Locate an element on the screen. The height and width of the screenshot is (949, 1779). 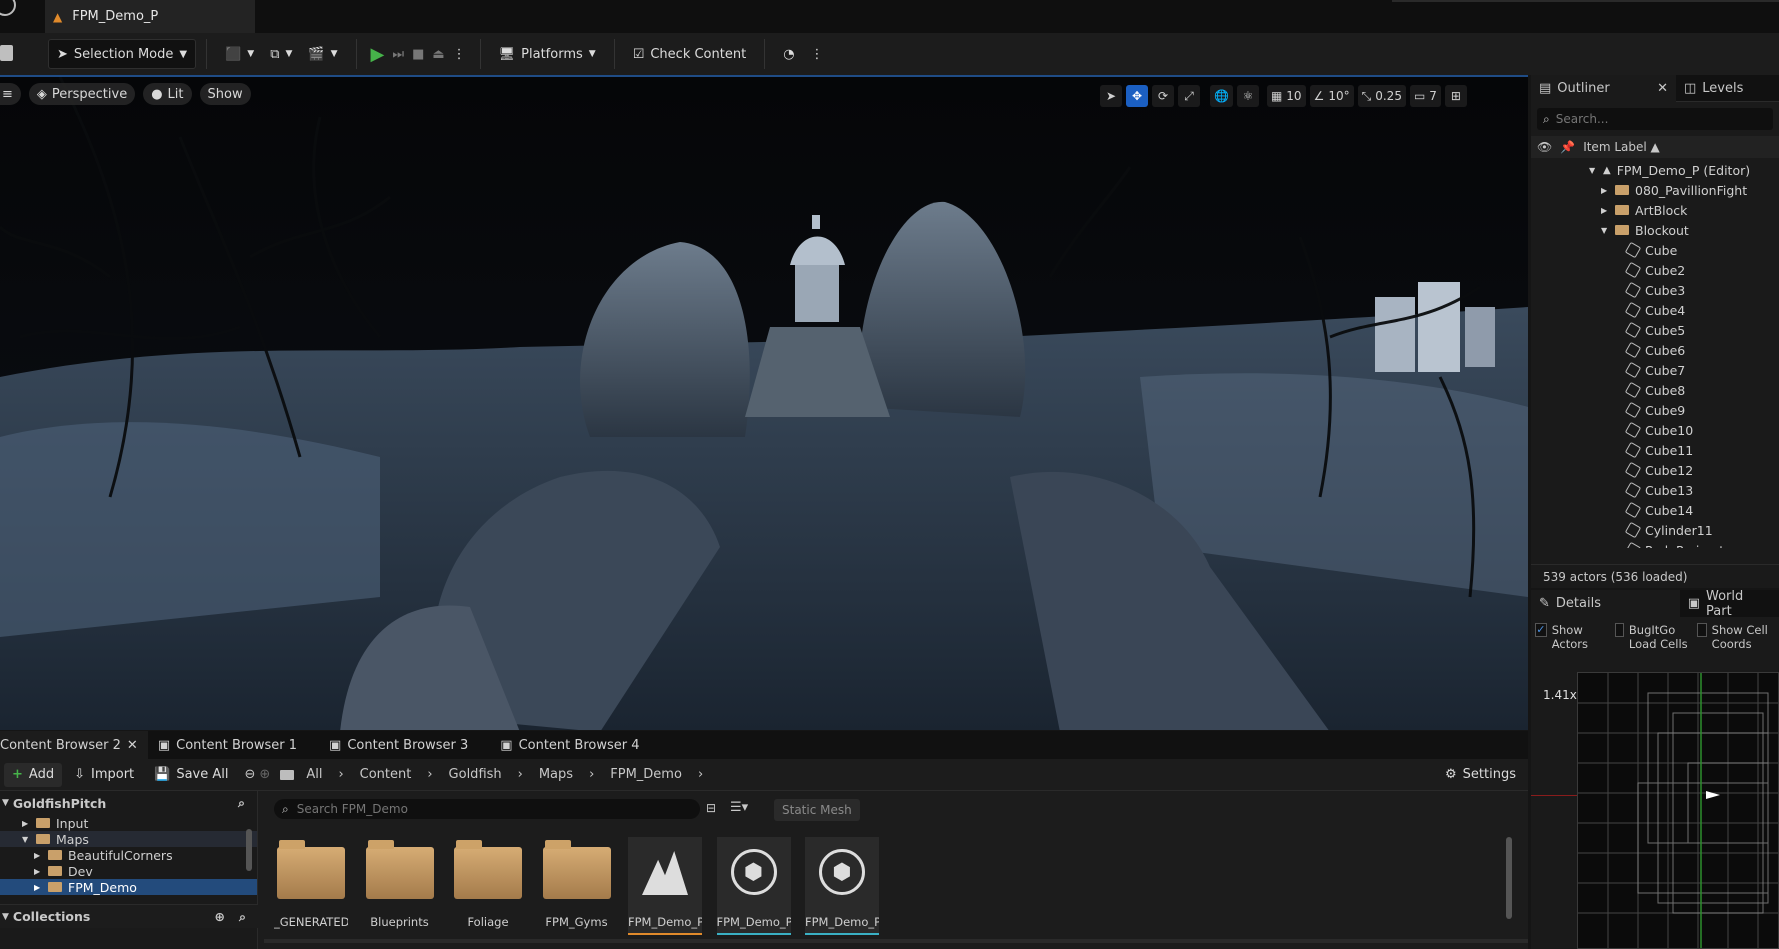
breadcrumb-content: Content is located at coordinates (386, 774).